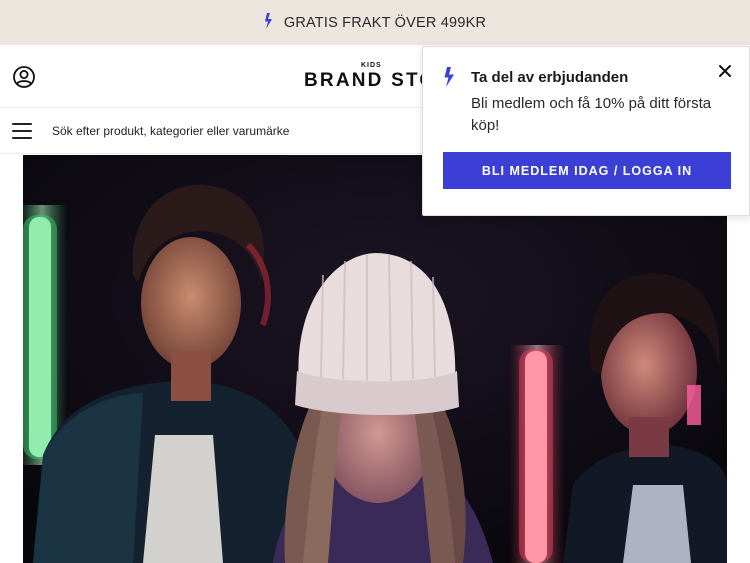  Describe the element at coordinates (385, 22) in the screenshot. I see `promo-text: GRATIS FRAKT ÖVER 499KR` at that location.